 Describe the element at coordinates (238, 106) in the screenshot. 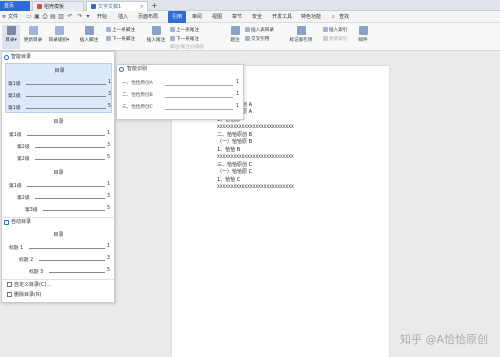

I see `toc-page-number: 1` at that location.